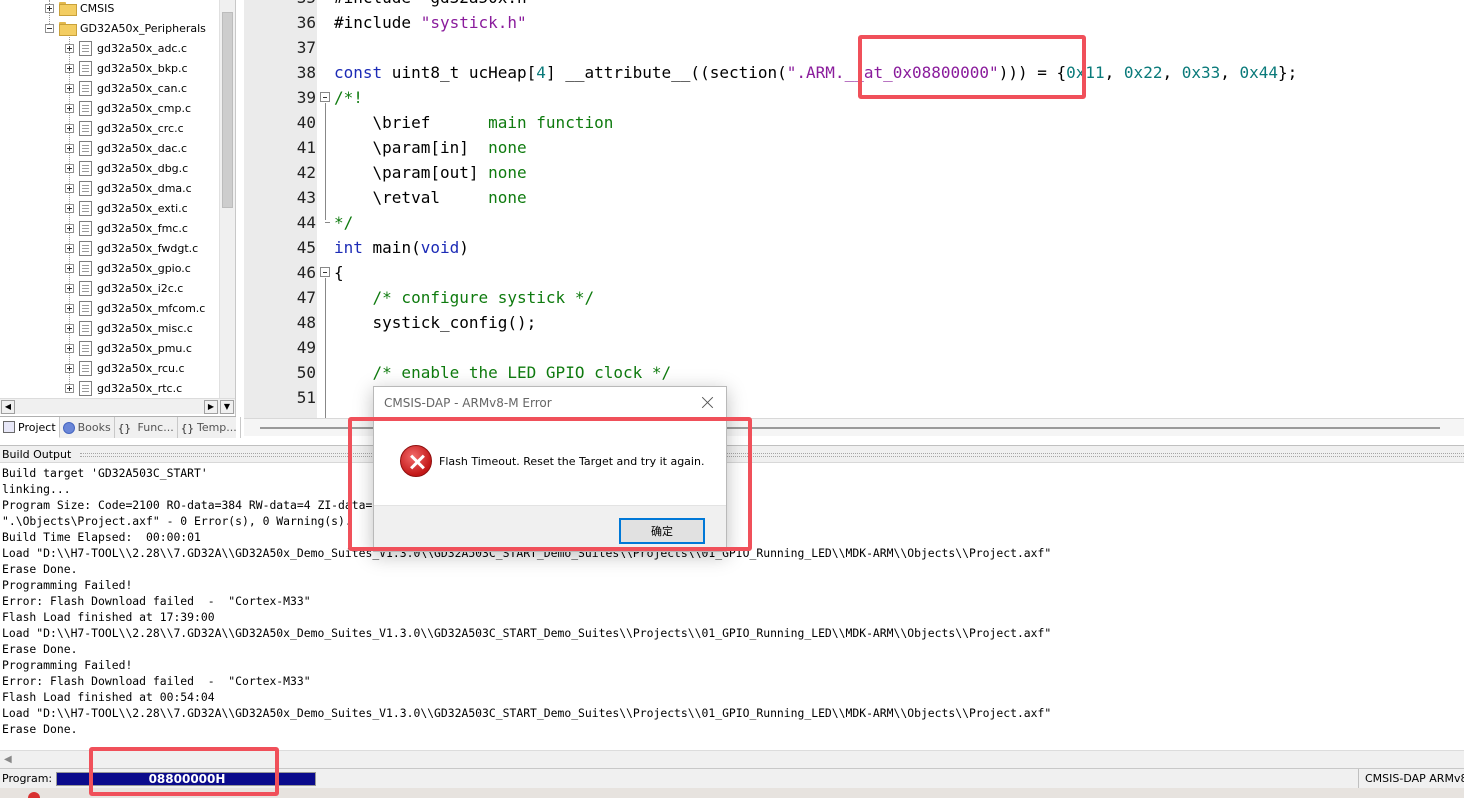 The height and width of the screenshot is (798, 1464). I want to click on code-line: 36 #include "systick.h", so click(854, 22).